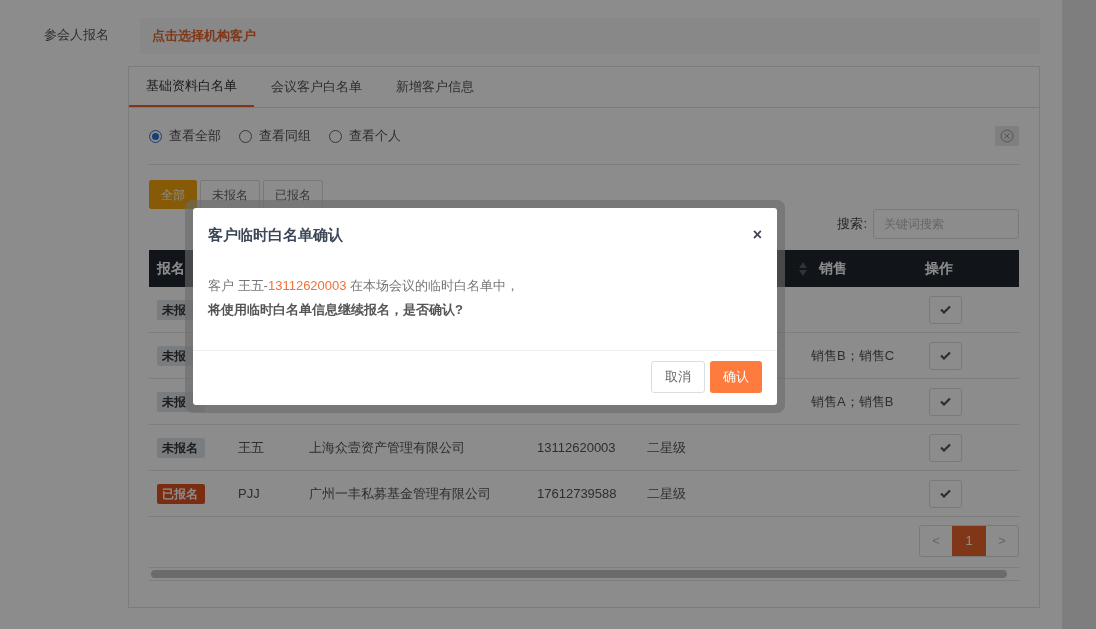 The width and height of the screenshot is (1096, 629). I want to click on table-cell: 17612739588, so click(577, 493).